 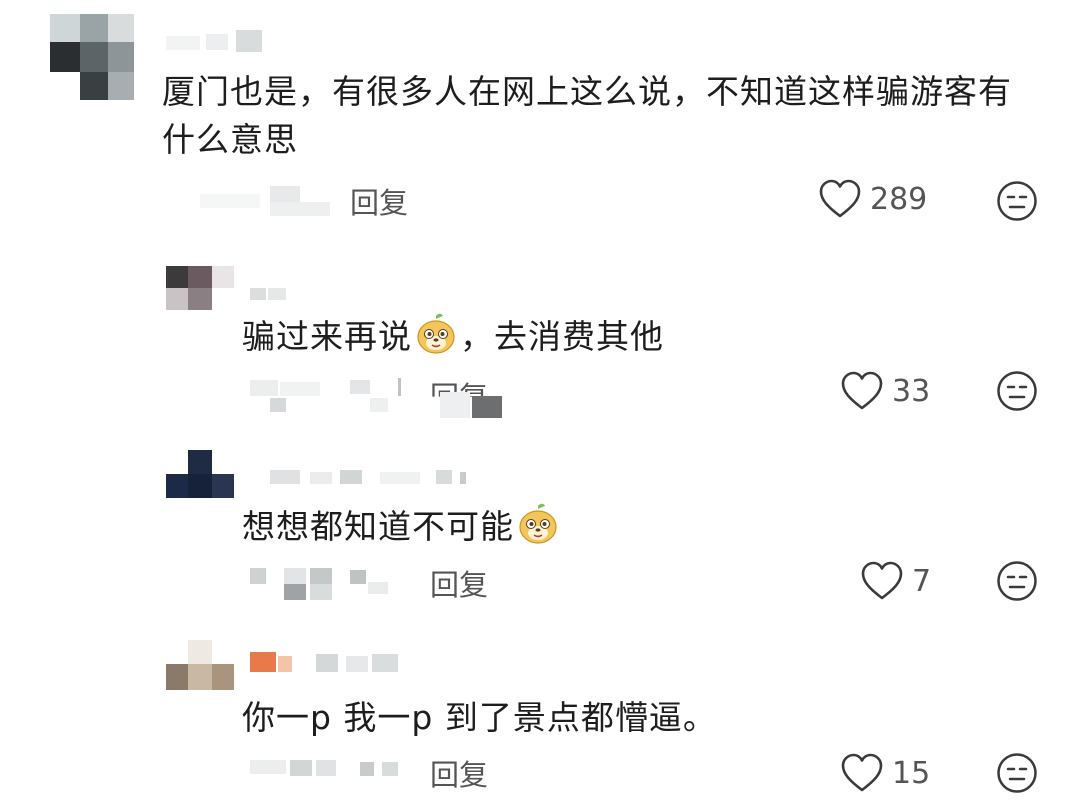 What do you see at coordinates (472, 407) in the screenshot?
I see `reply-overlay-blur` at bounding box center [472, 407].